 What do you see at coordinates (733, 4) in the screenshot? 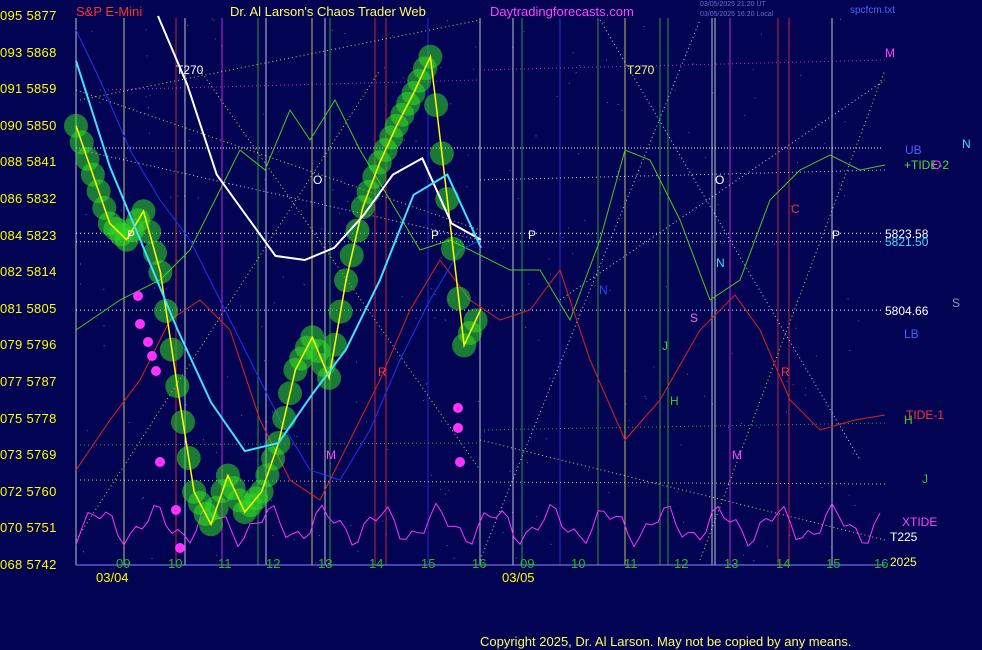
I see `timestamp-ut: 03/05/2025 21:20 UT` at bounding box center [733, 4].